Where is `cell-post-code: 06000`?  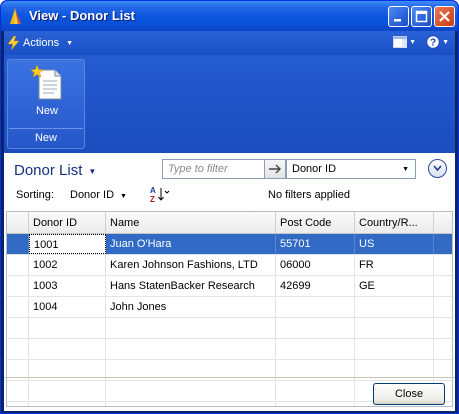 cell-post-code: 06000 is located at coordinates (315, 265).